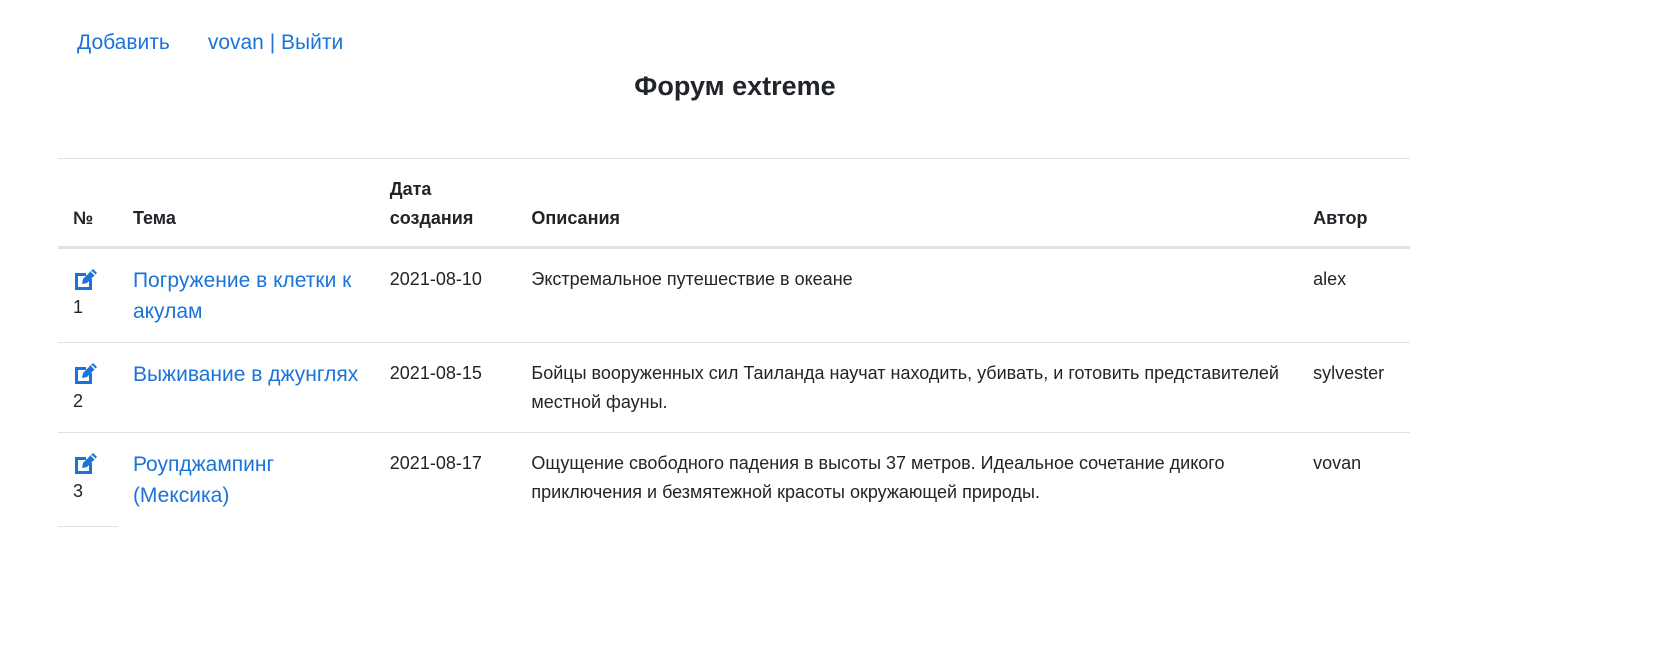 The image size is (1653, 659). What do you see at coordinates (78, 401) in the screenshot?
I see `row-number: 2` at bounding box center [78, 401].